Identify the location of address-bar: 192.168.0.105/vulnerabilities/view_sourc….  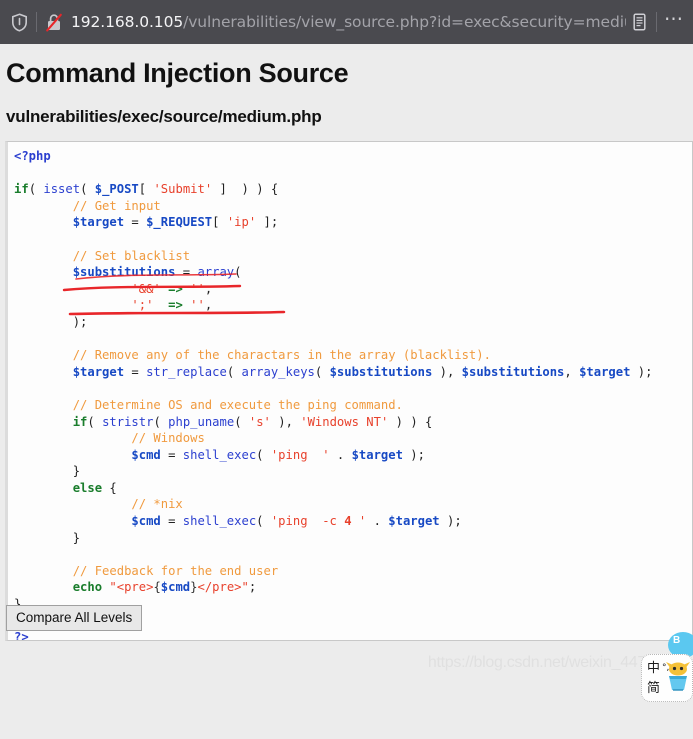
(346, 22).